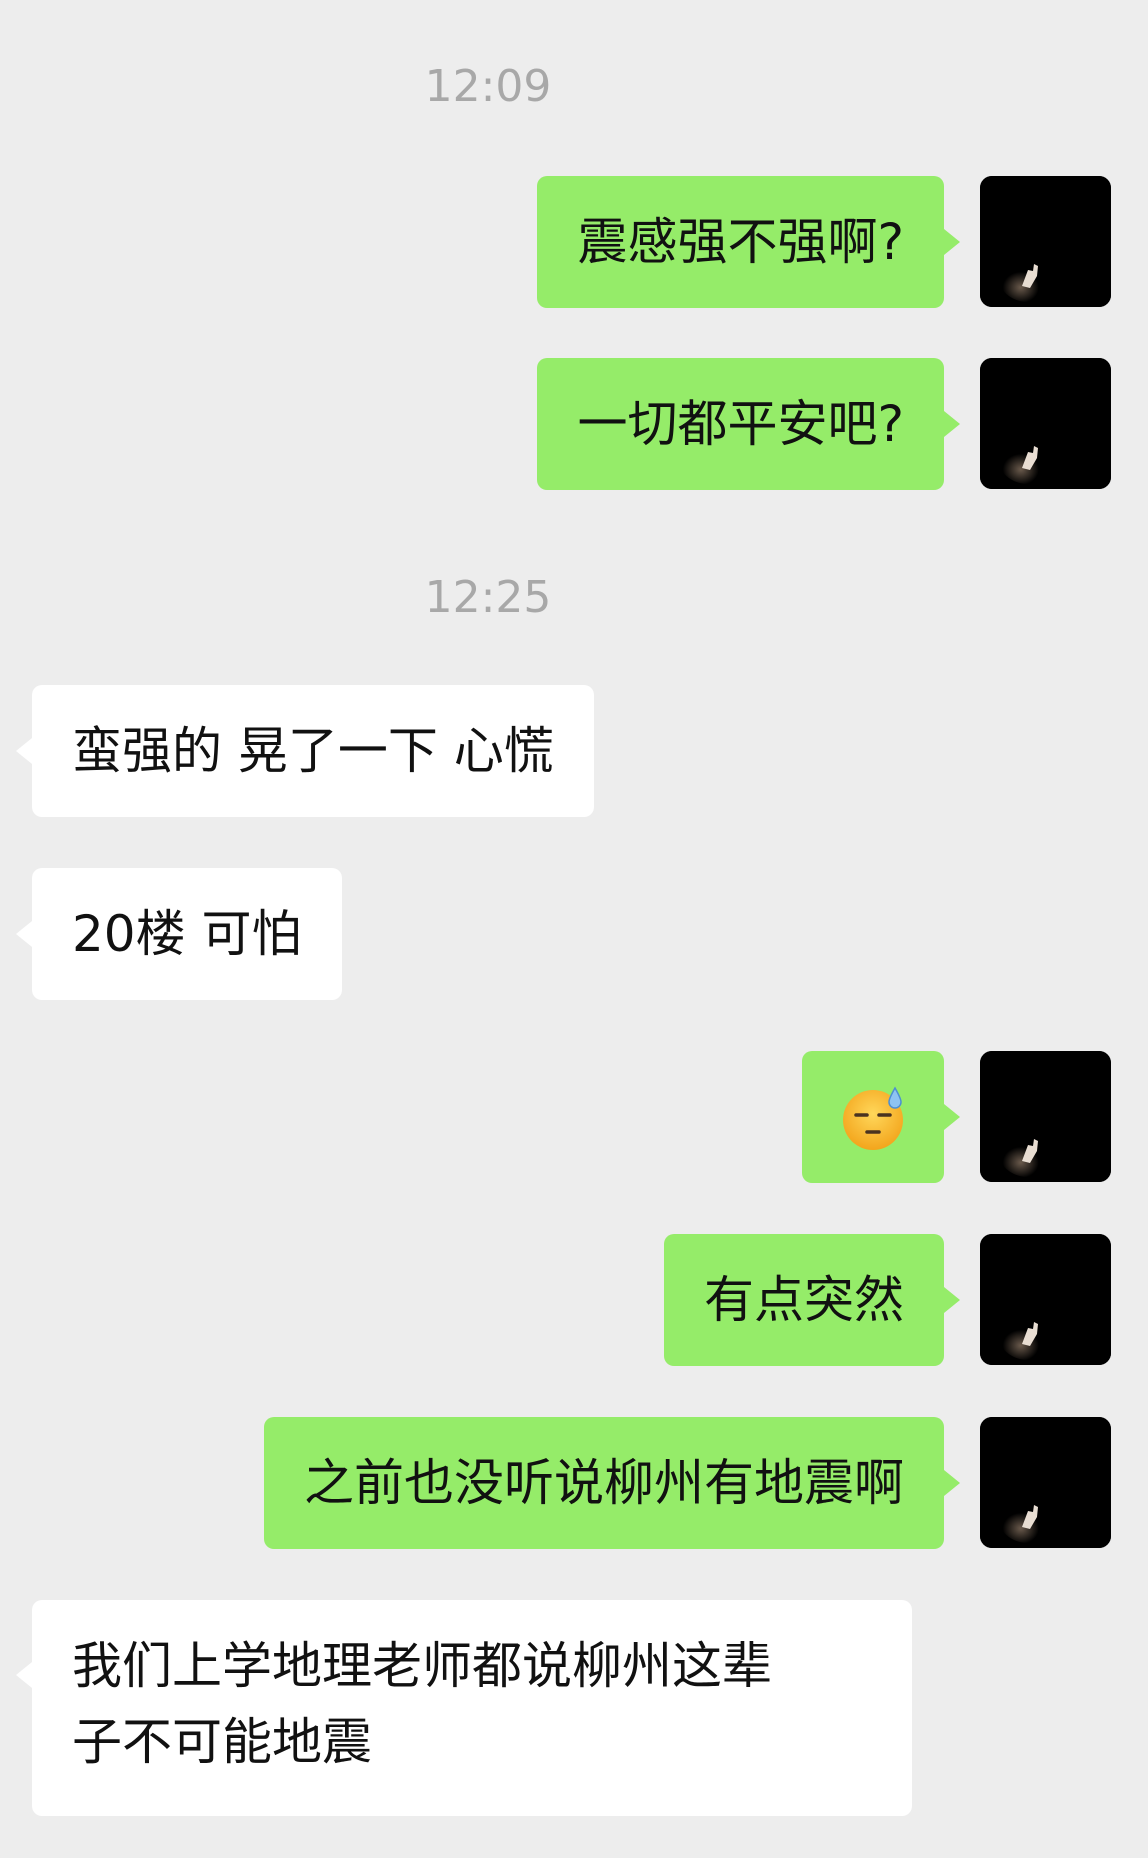 The image size is (1148, 1858). What do you see at coordinates (740, 242) in the screenshot?
I see `message-text: 震感强不强啊?` at bounding box center [740, 242].